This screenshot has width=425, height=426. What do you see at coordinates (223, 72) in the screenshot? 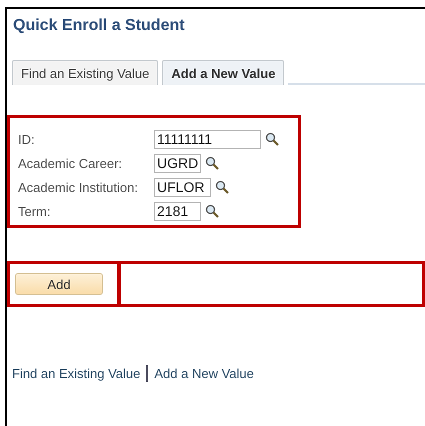
I see `tab: Add a New Value` at bounding box center [223, 72].